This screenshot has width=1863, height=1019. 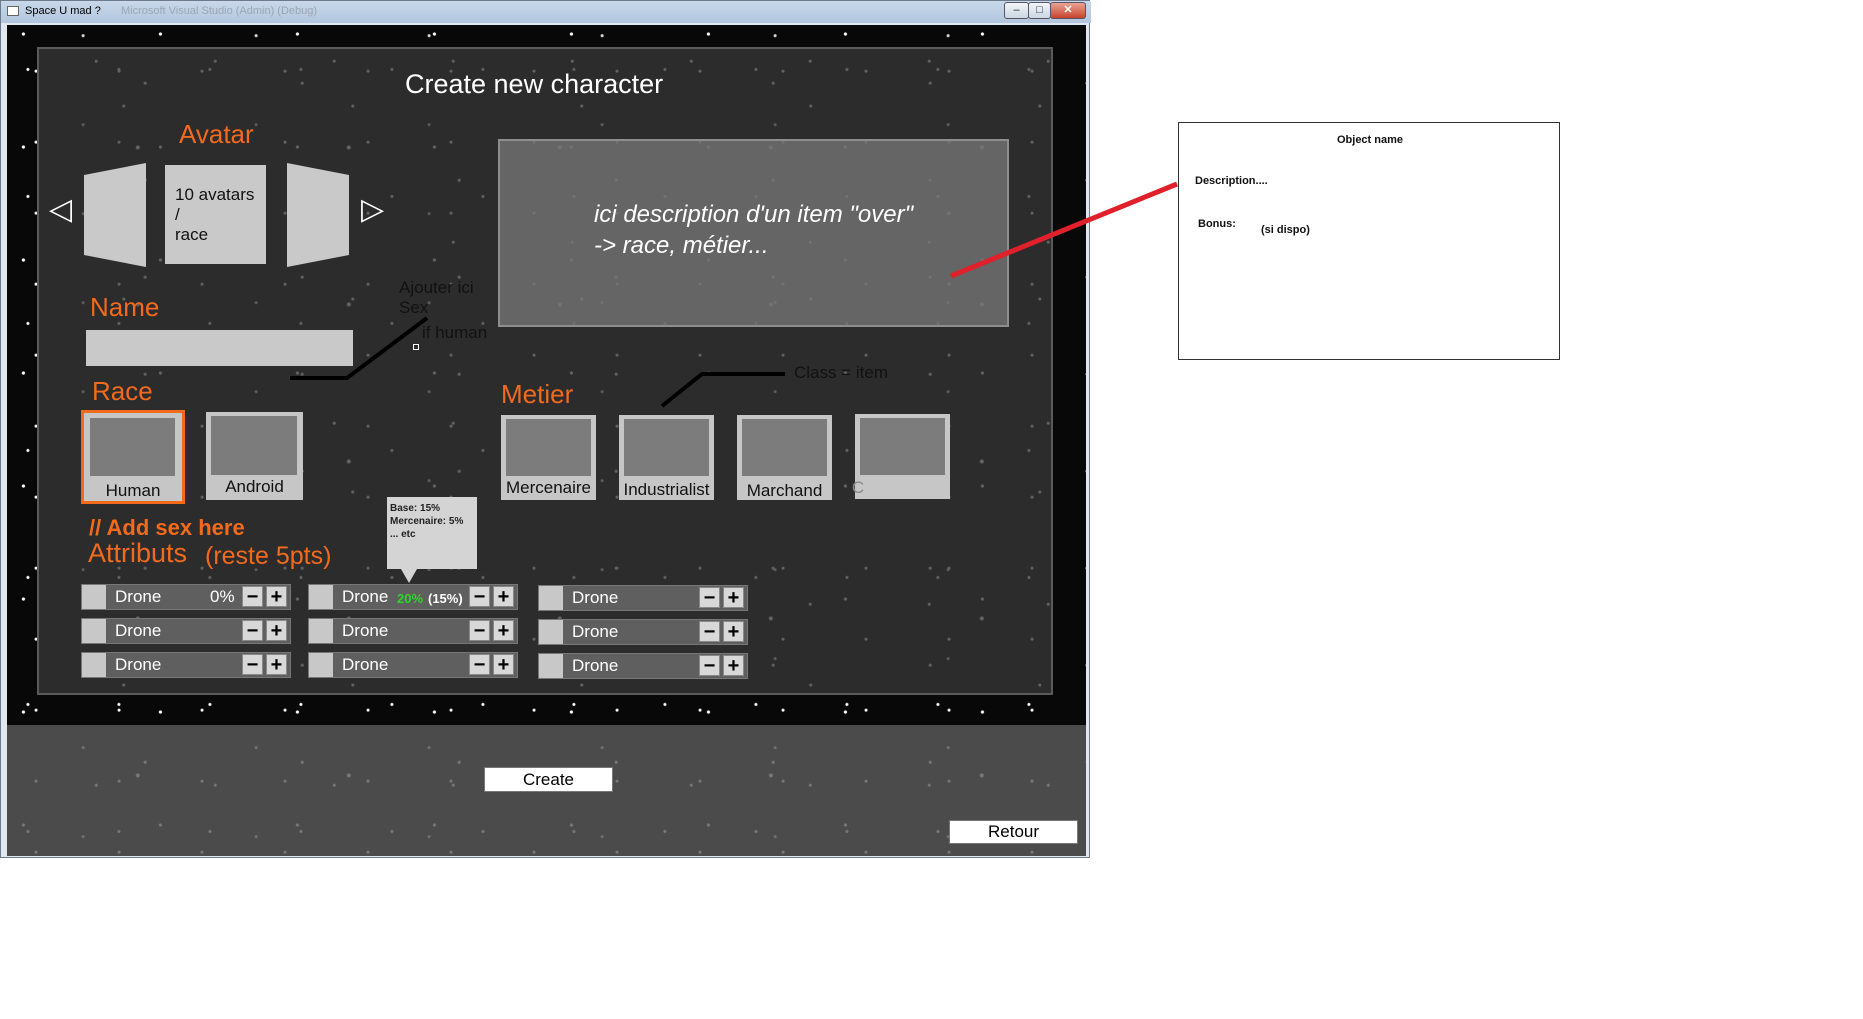 What do you see at coordinates (222, 596) in the screenshot?
I see `attribute-value: 0%` at bounding box center [222, 596].